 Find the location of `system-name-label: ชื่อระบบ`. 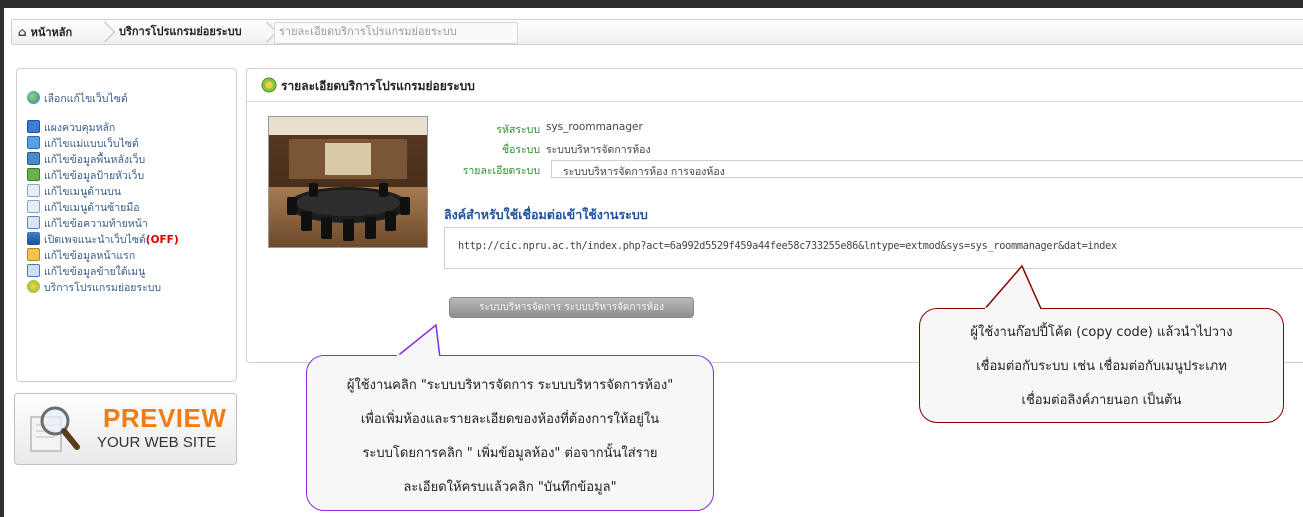

system-name-label: ชื่อระบบ is located at coordinates (520, 150).